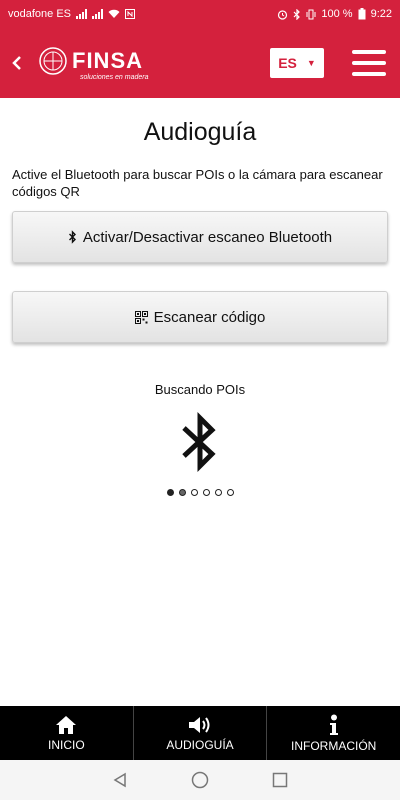  I want to click on speaker-icon, so click(199, 724).